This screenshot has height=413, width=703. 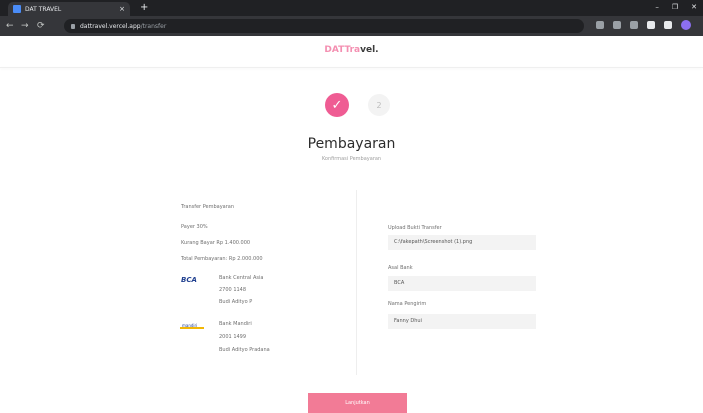 I want to click on profile-avatar, so click(x=686, y=25).